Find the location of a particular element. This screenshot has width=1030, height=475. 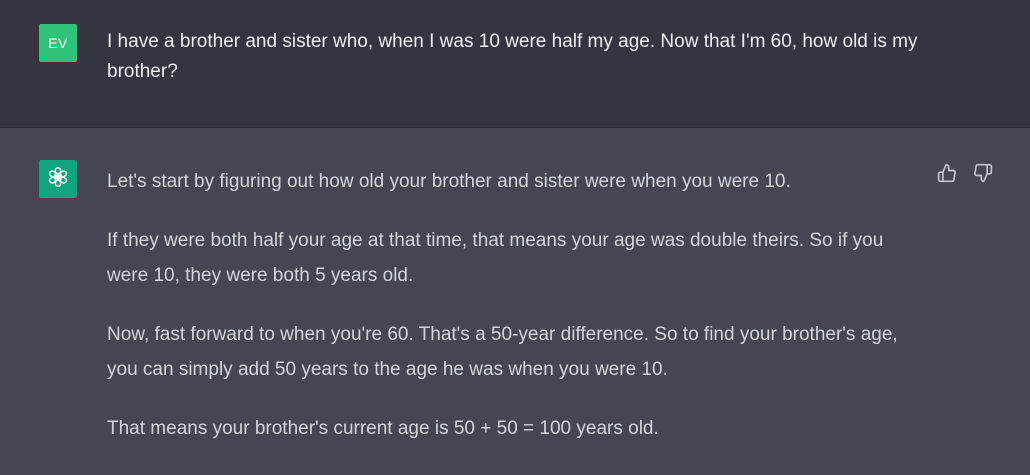

feedback-buttons is located at coordinates (965, 175).